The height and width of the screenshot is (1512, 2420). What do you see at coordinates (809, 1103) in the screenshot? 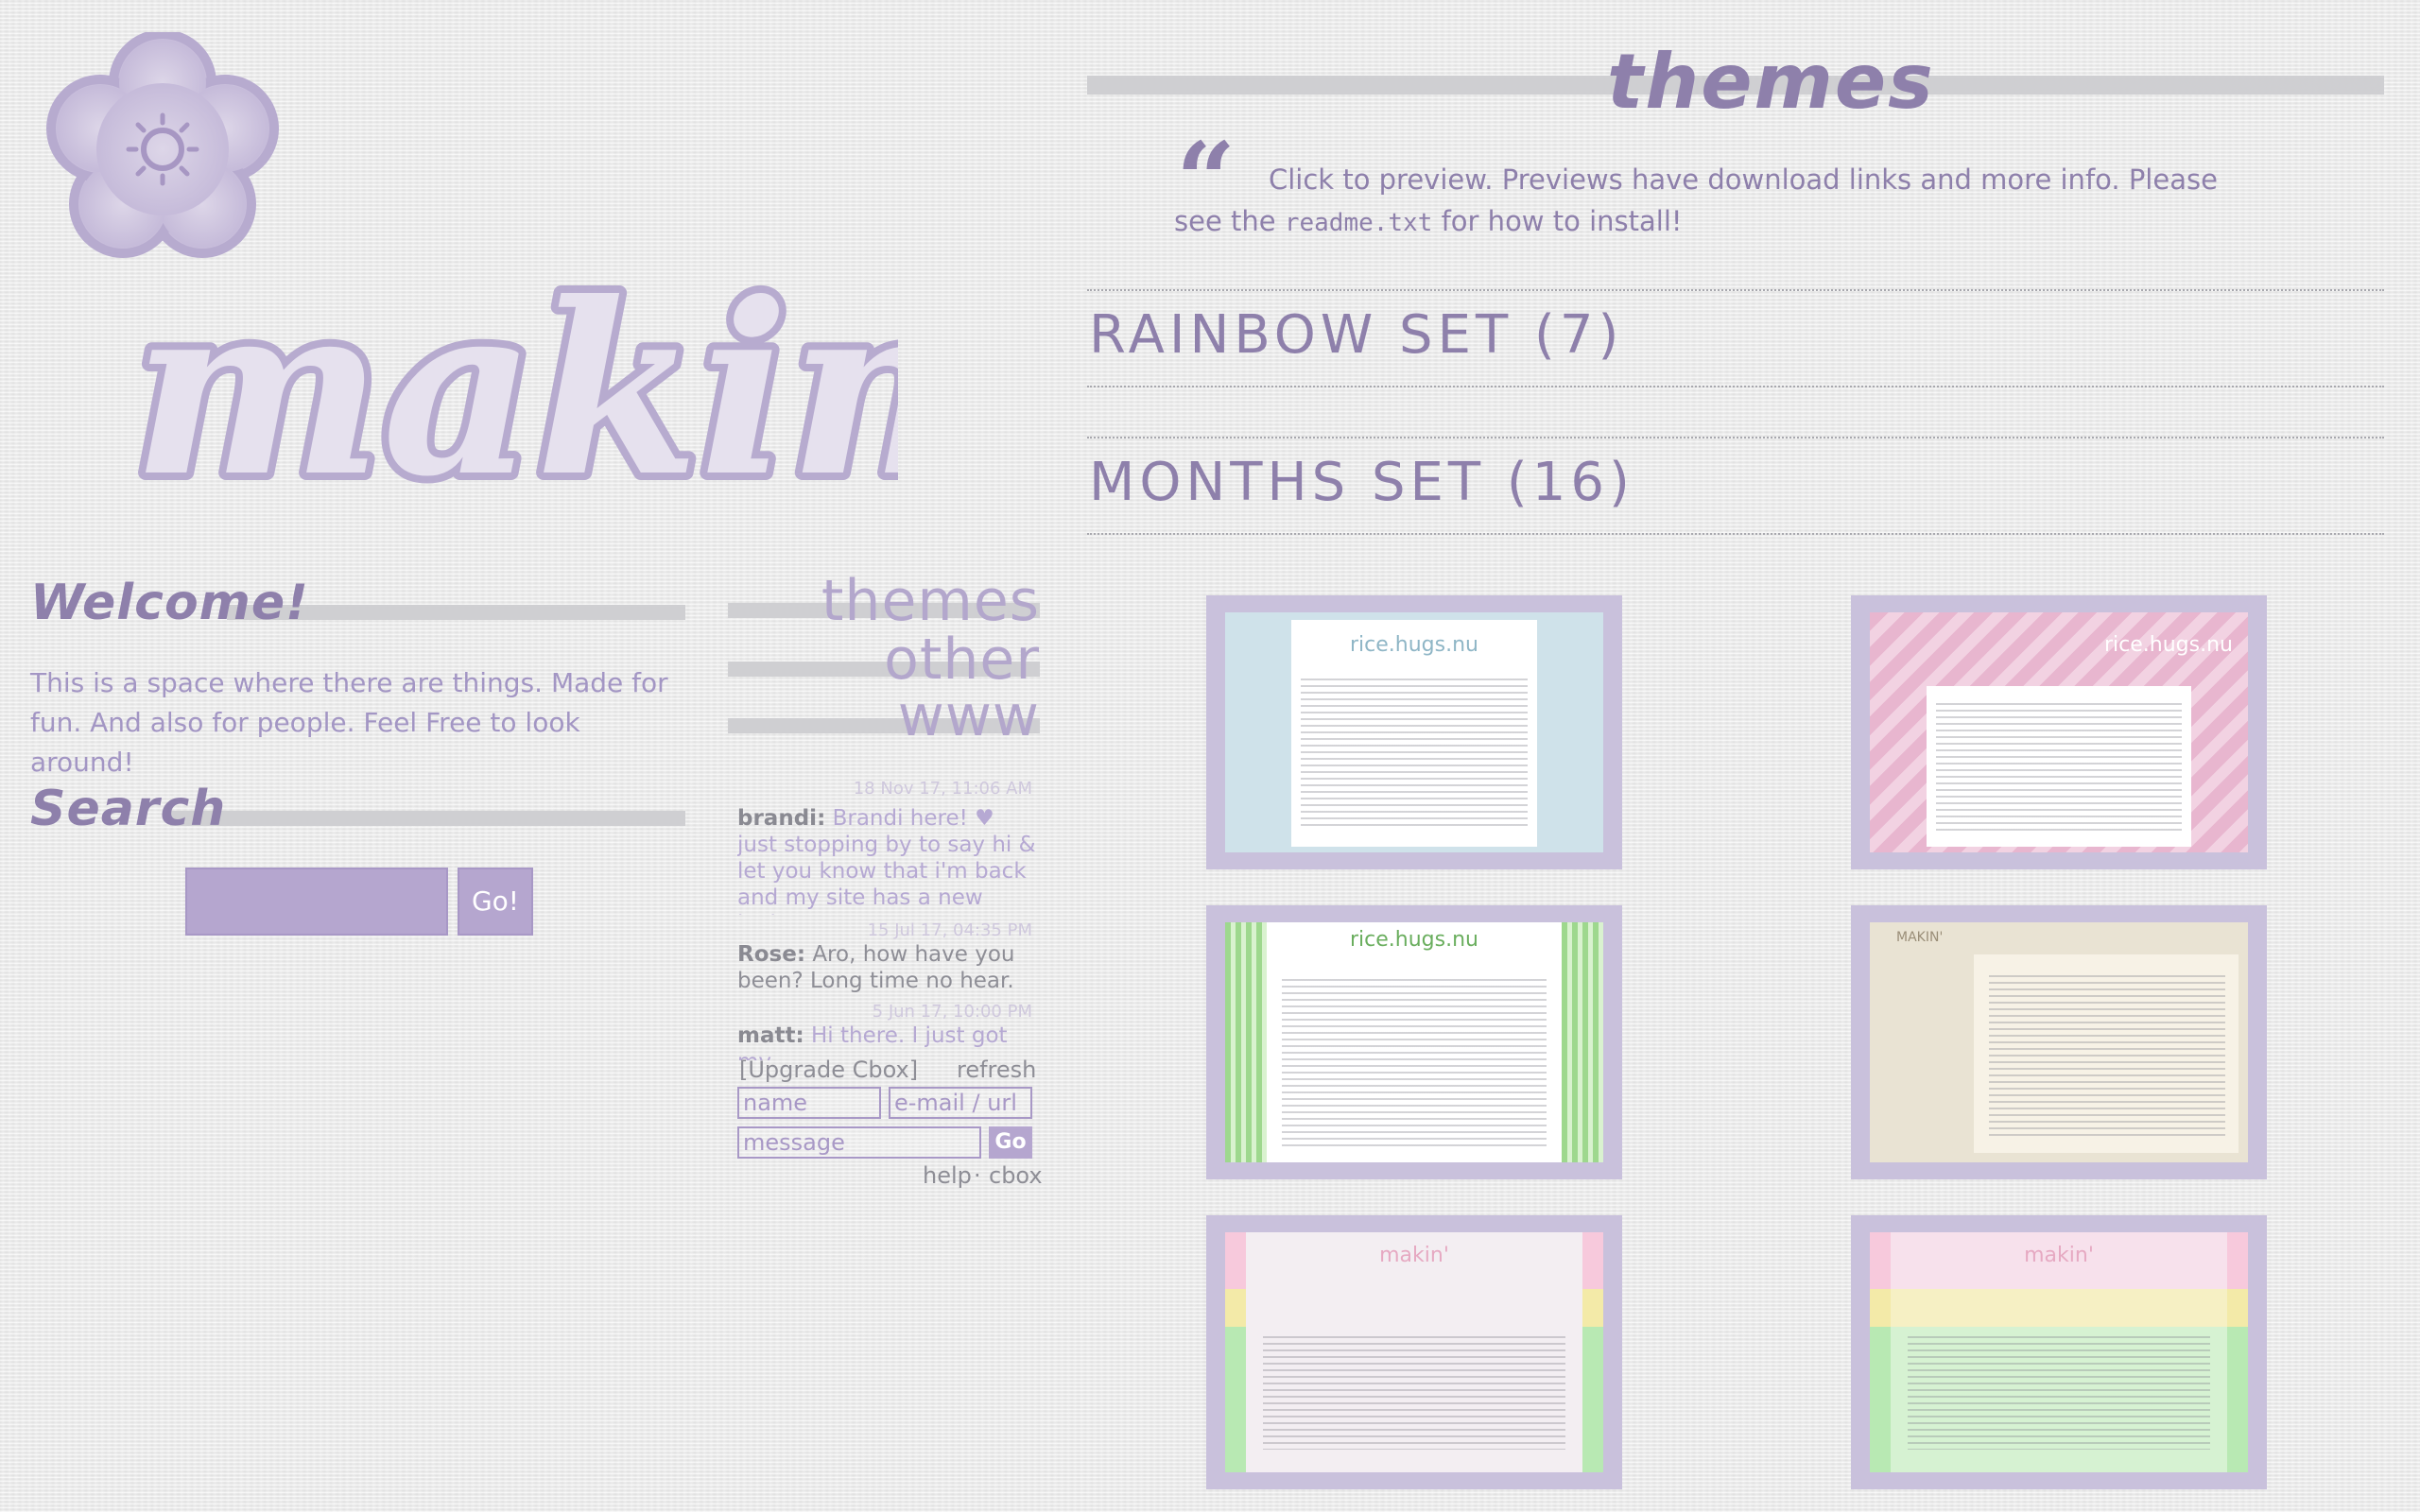
I see `cbox-name-input: name` at bounding box center [809, 1103].